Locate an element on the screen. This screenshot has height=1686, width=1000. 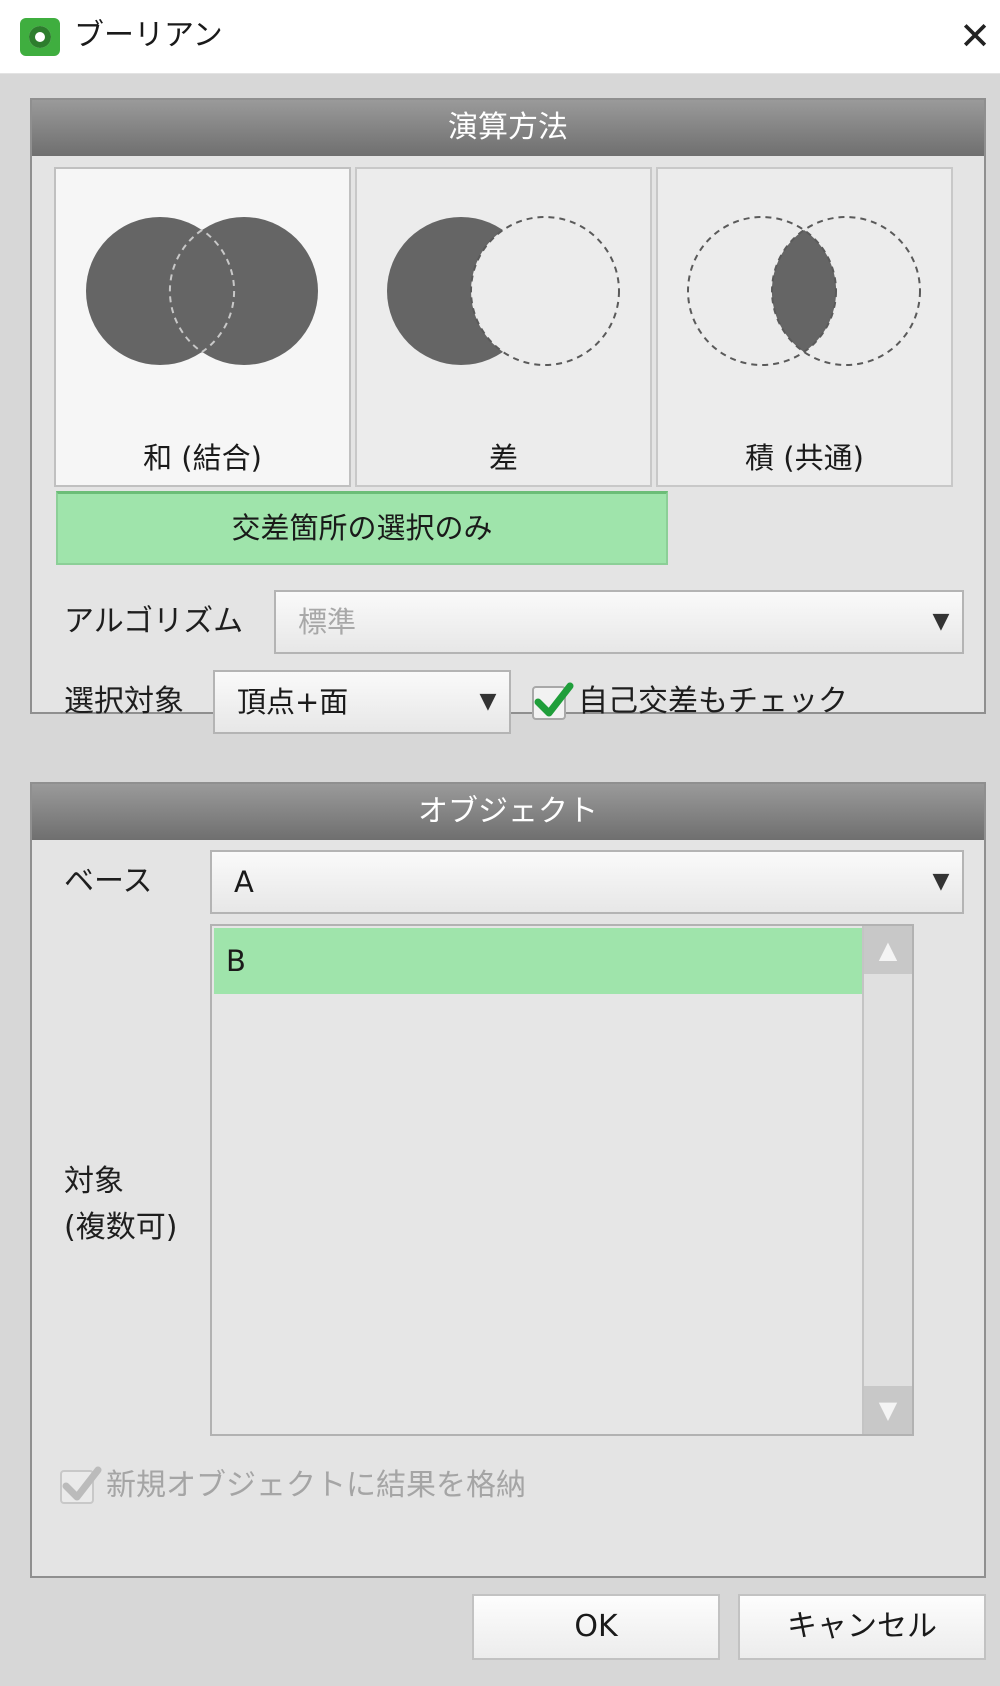
target-list-scrollbar: ▲ ▼ is located at coordinates (887, 1180).